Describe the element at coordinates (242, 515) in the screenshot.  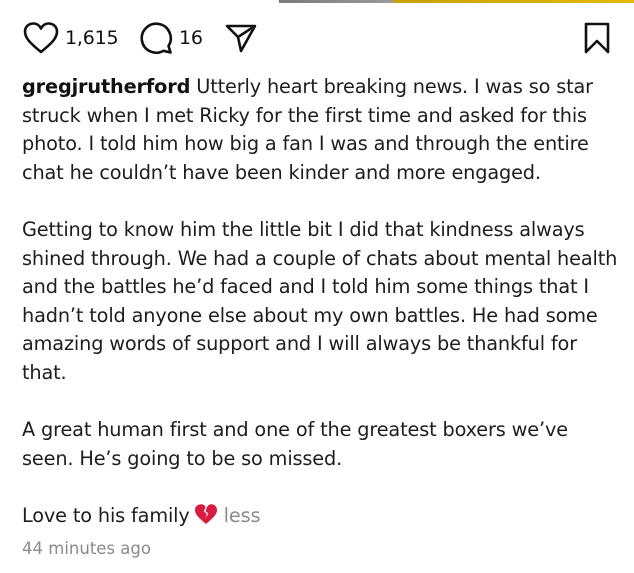
I see `less-toggle-link: less` at that location.